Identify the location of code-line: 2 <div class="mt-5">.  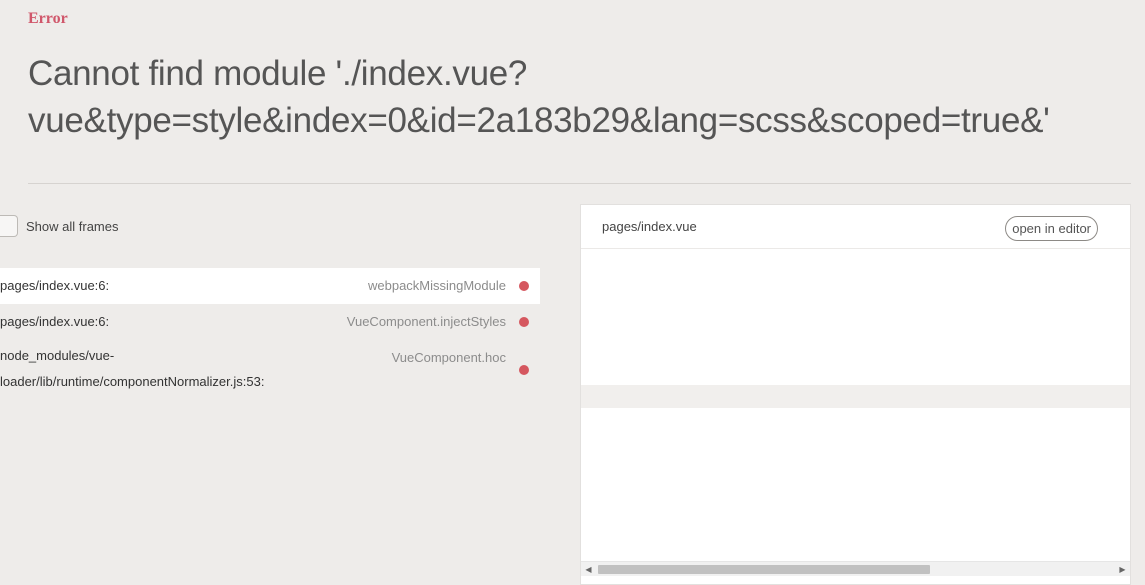
(855, 303).